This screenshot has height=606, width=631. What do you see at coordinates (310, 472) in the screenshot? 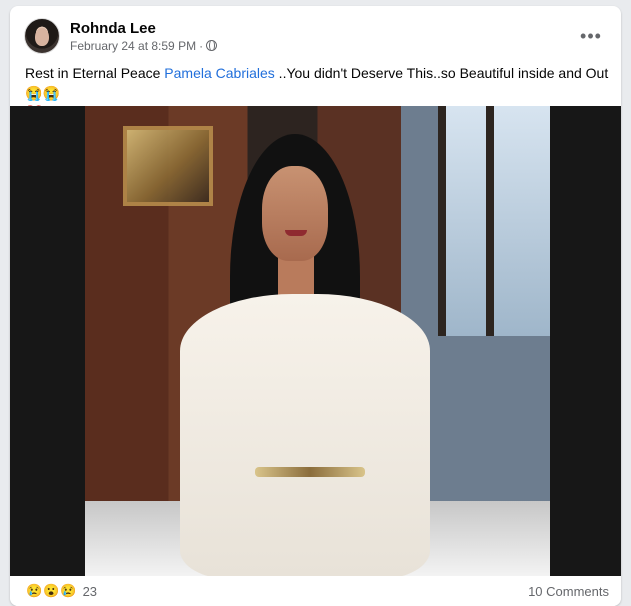
I see `gold-belt` at bounding box center [310, 472].